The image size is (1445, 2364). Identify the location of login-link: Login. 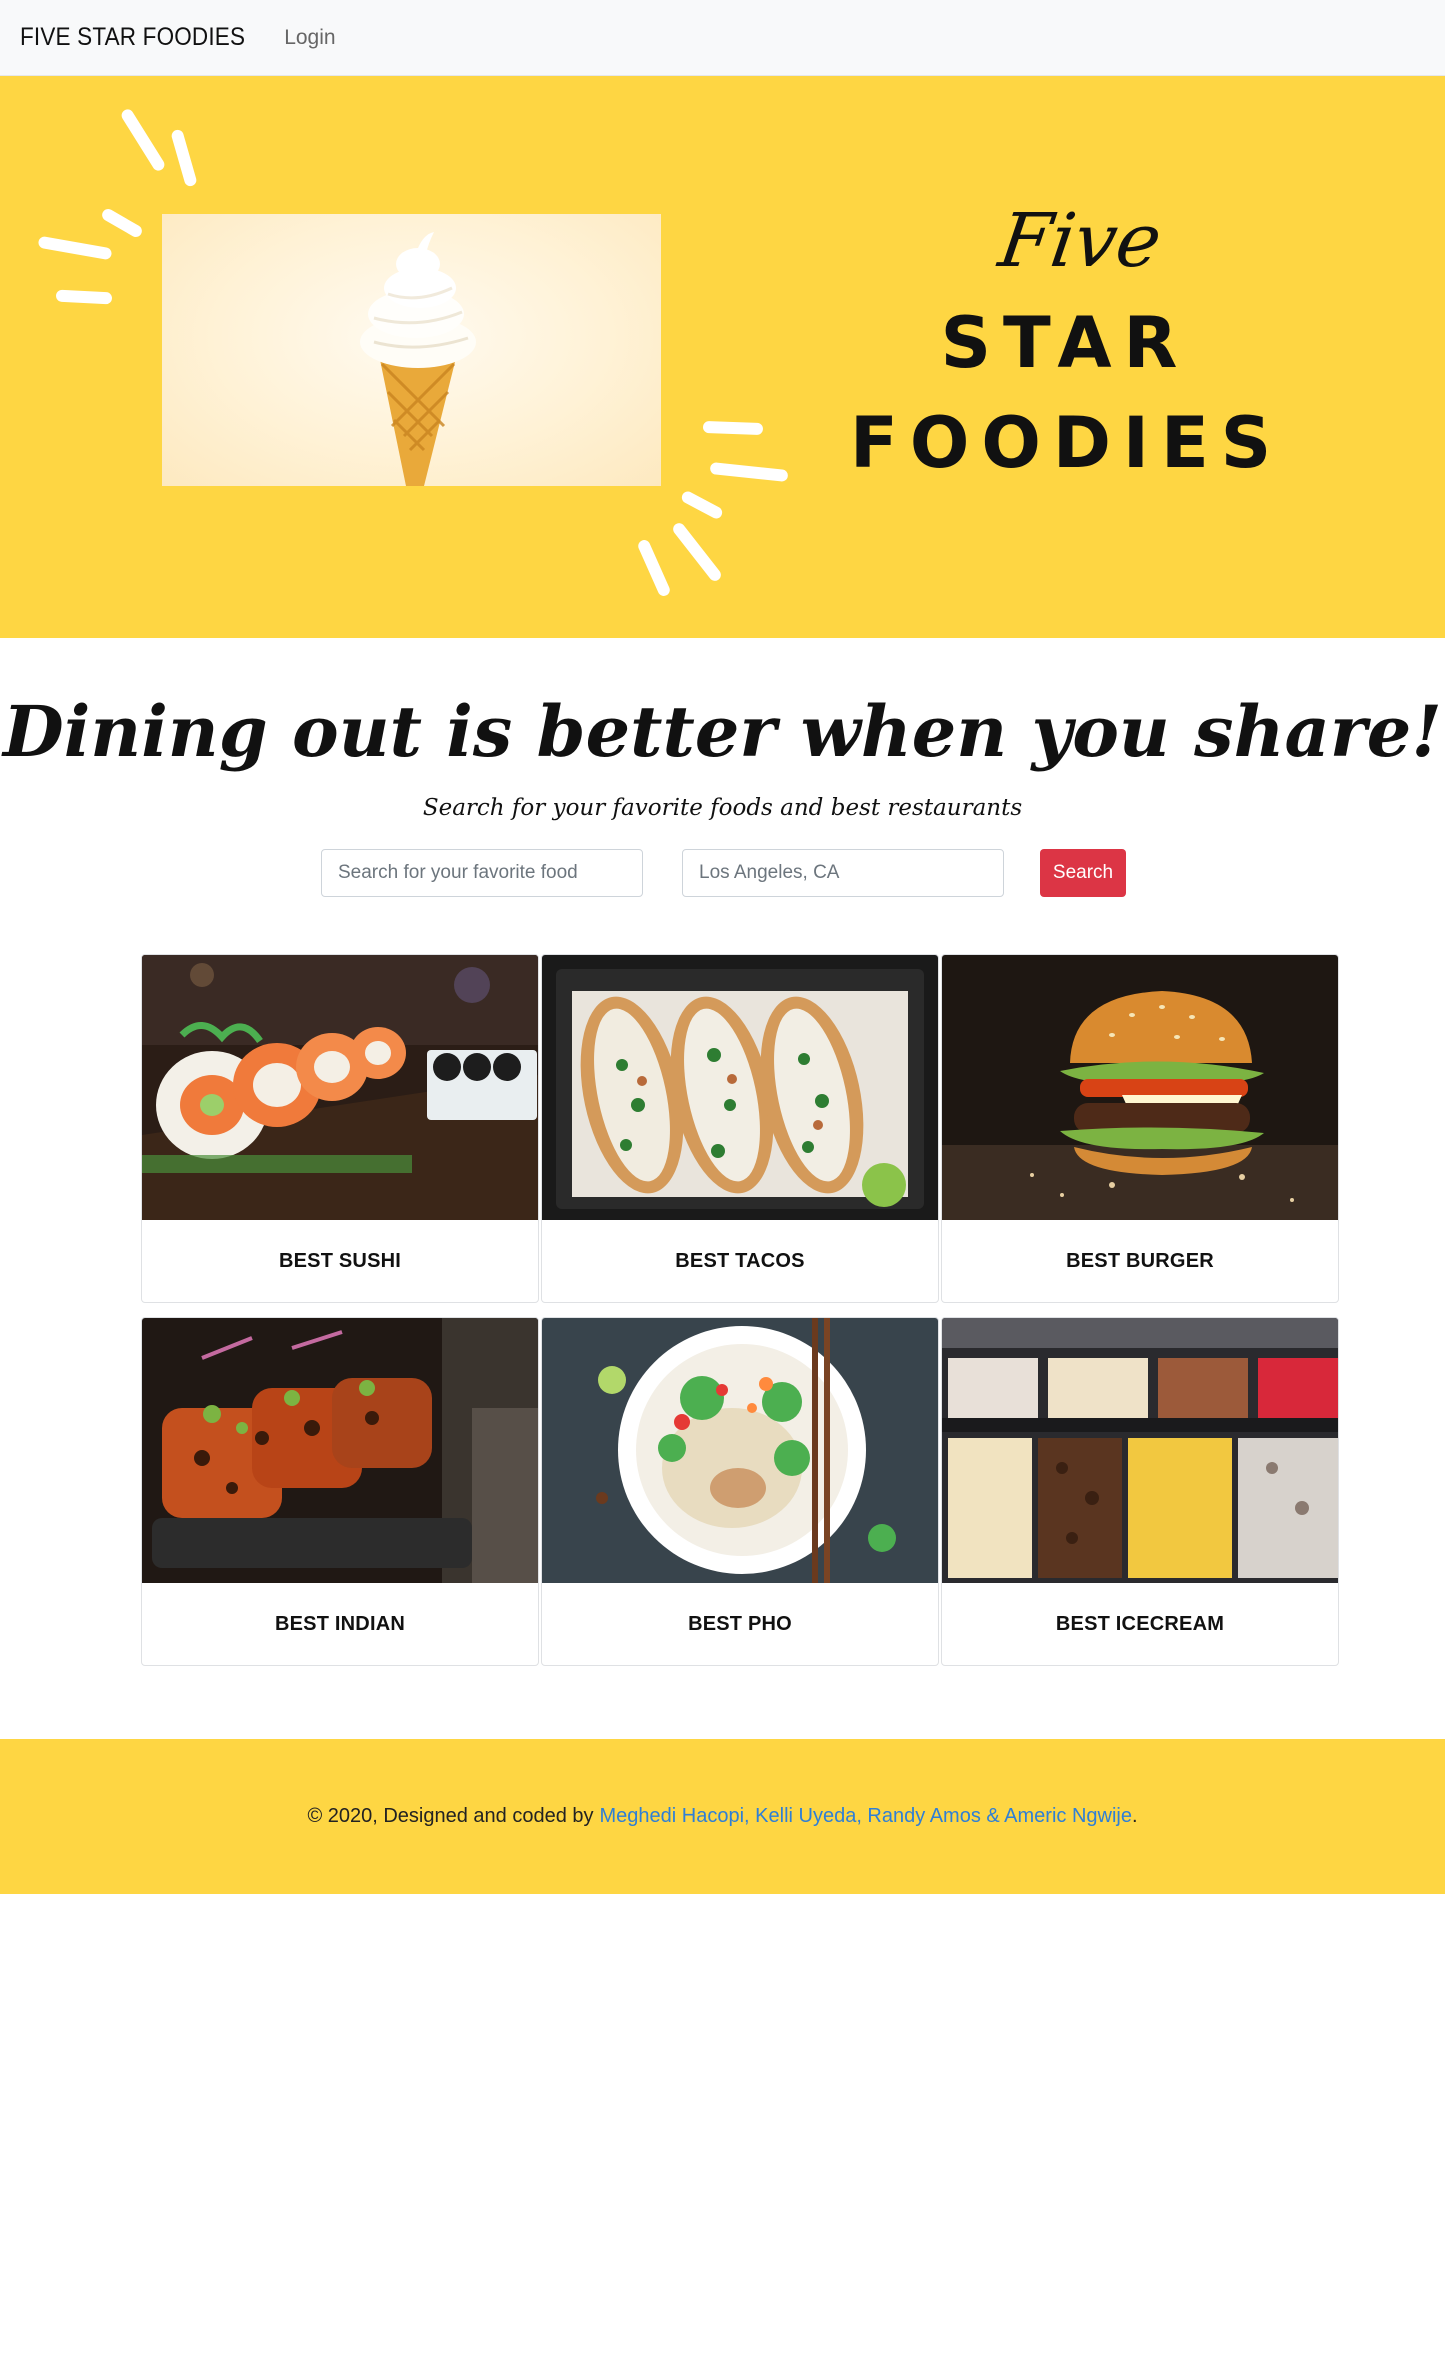
(309, 38).